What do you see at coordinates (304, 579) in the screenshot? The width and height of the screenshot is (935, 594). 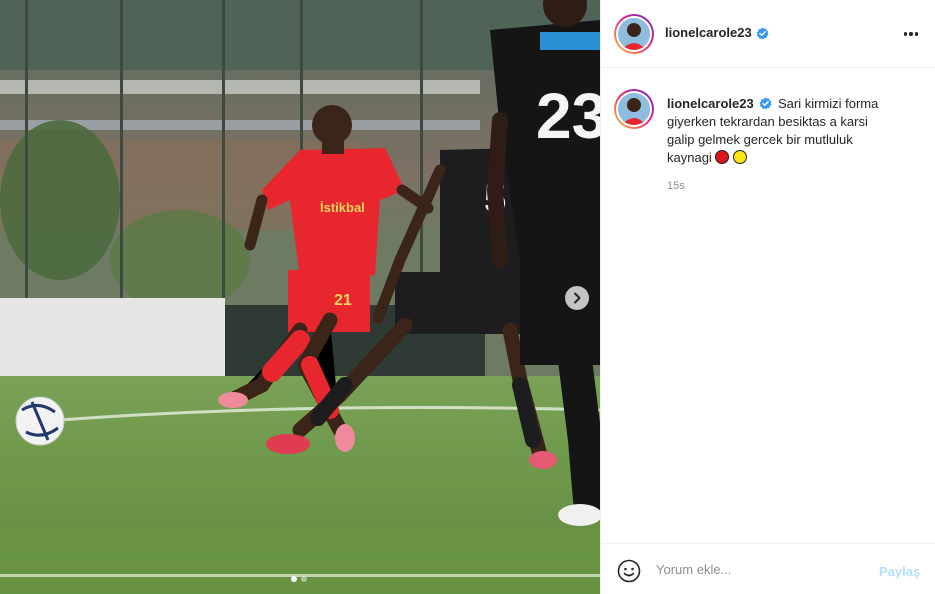 I see `carousel-dot` at bounding box center [304, 579].